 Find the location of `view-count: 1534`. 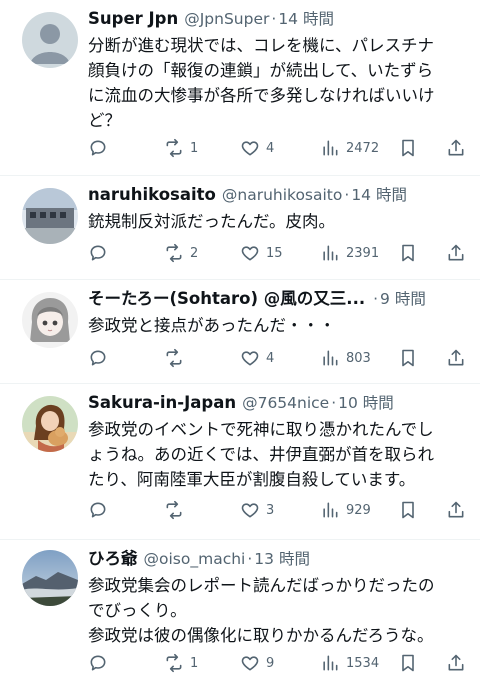

view-count: 1534 is located at coordinates (363, 663).